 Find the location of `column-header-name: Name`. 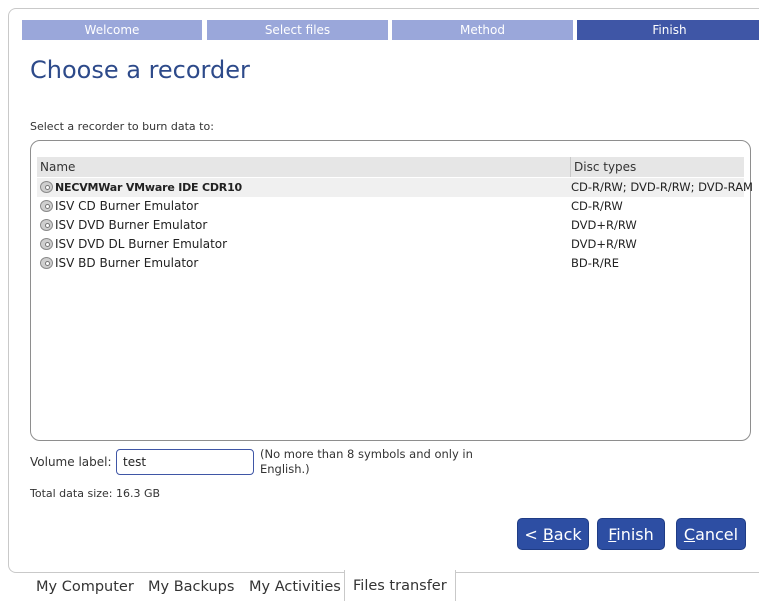

column-header-name: Name is located at coordinates (305, 167).